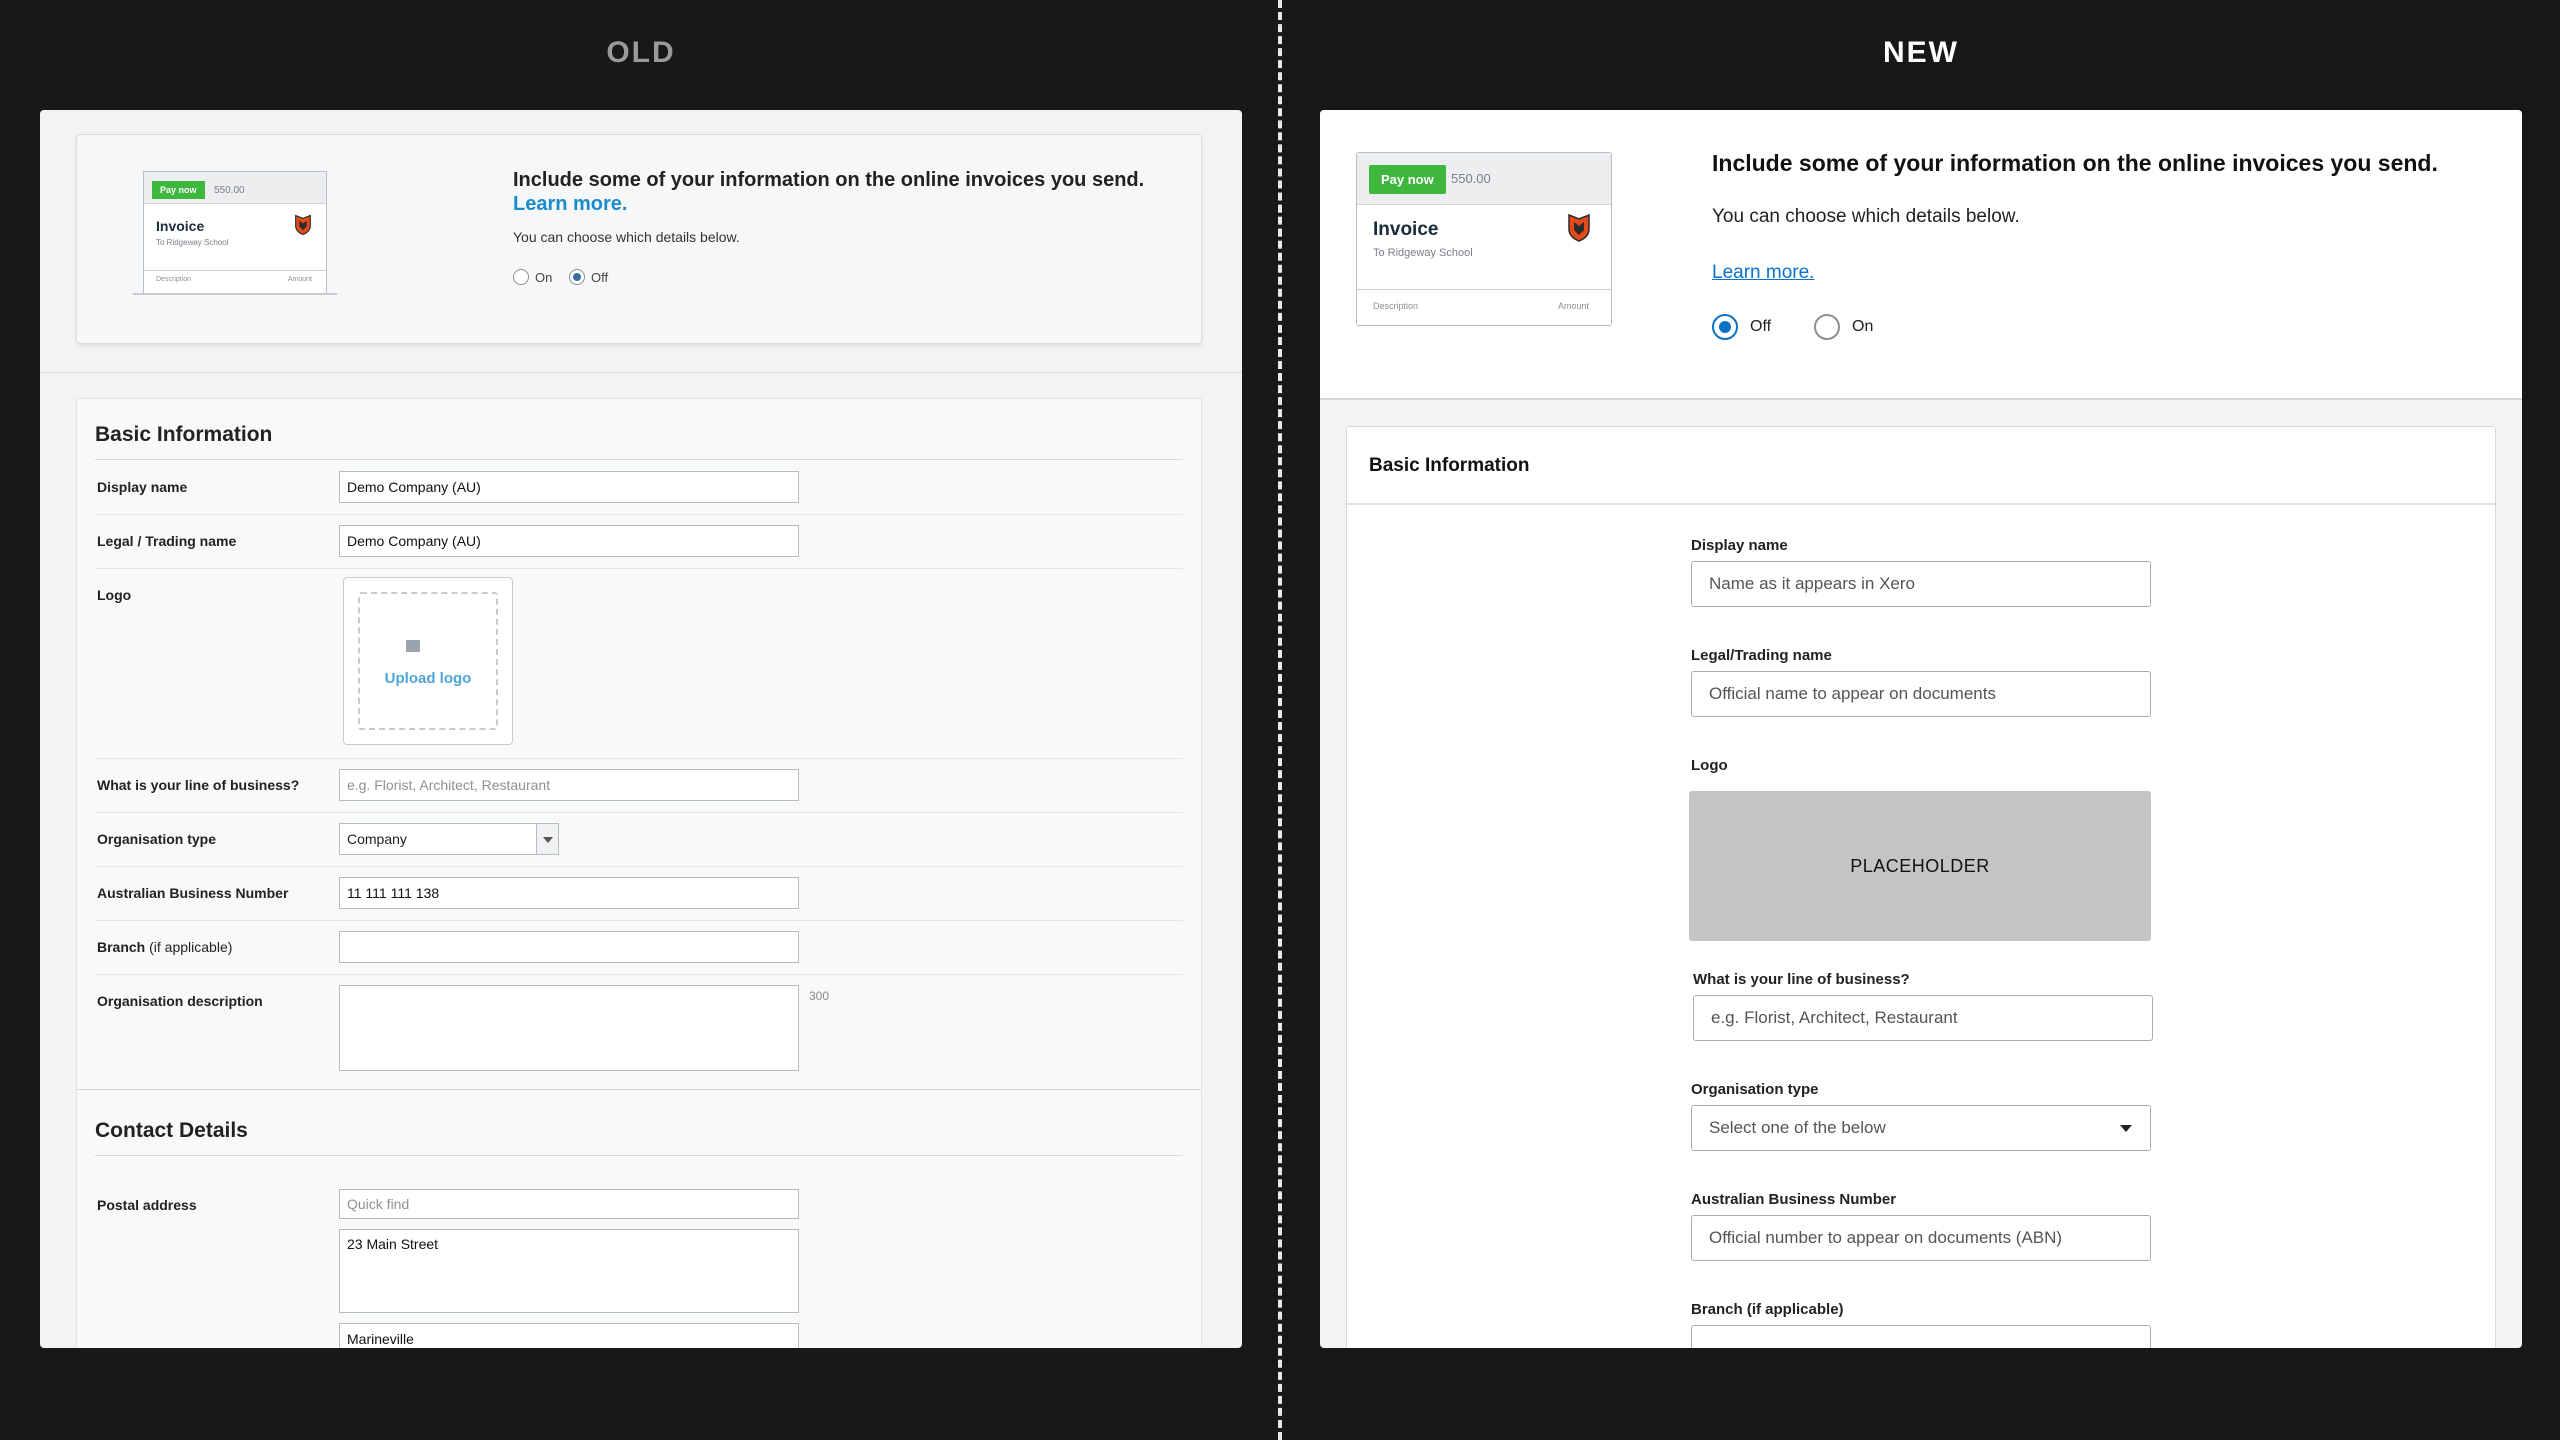 The height and width of the screenshot is (1440, 2560). What do you see at coordinates (171, 1130) in the screenshot?
I see `contact-details-heading: Contact Details` at bounding box center [171, 1130].